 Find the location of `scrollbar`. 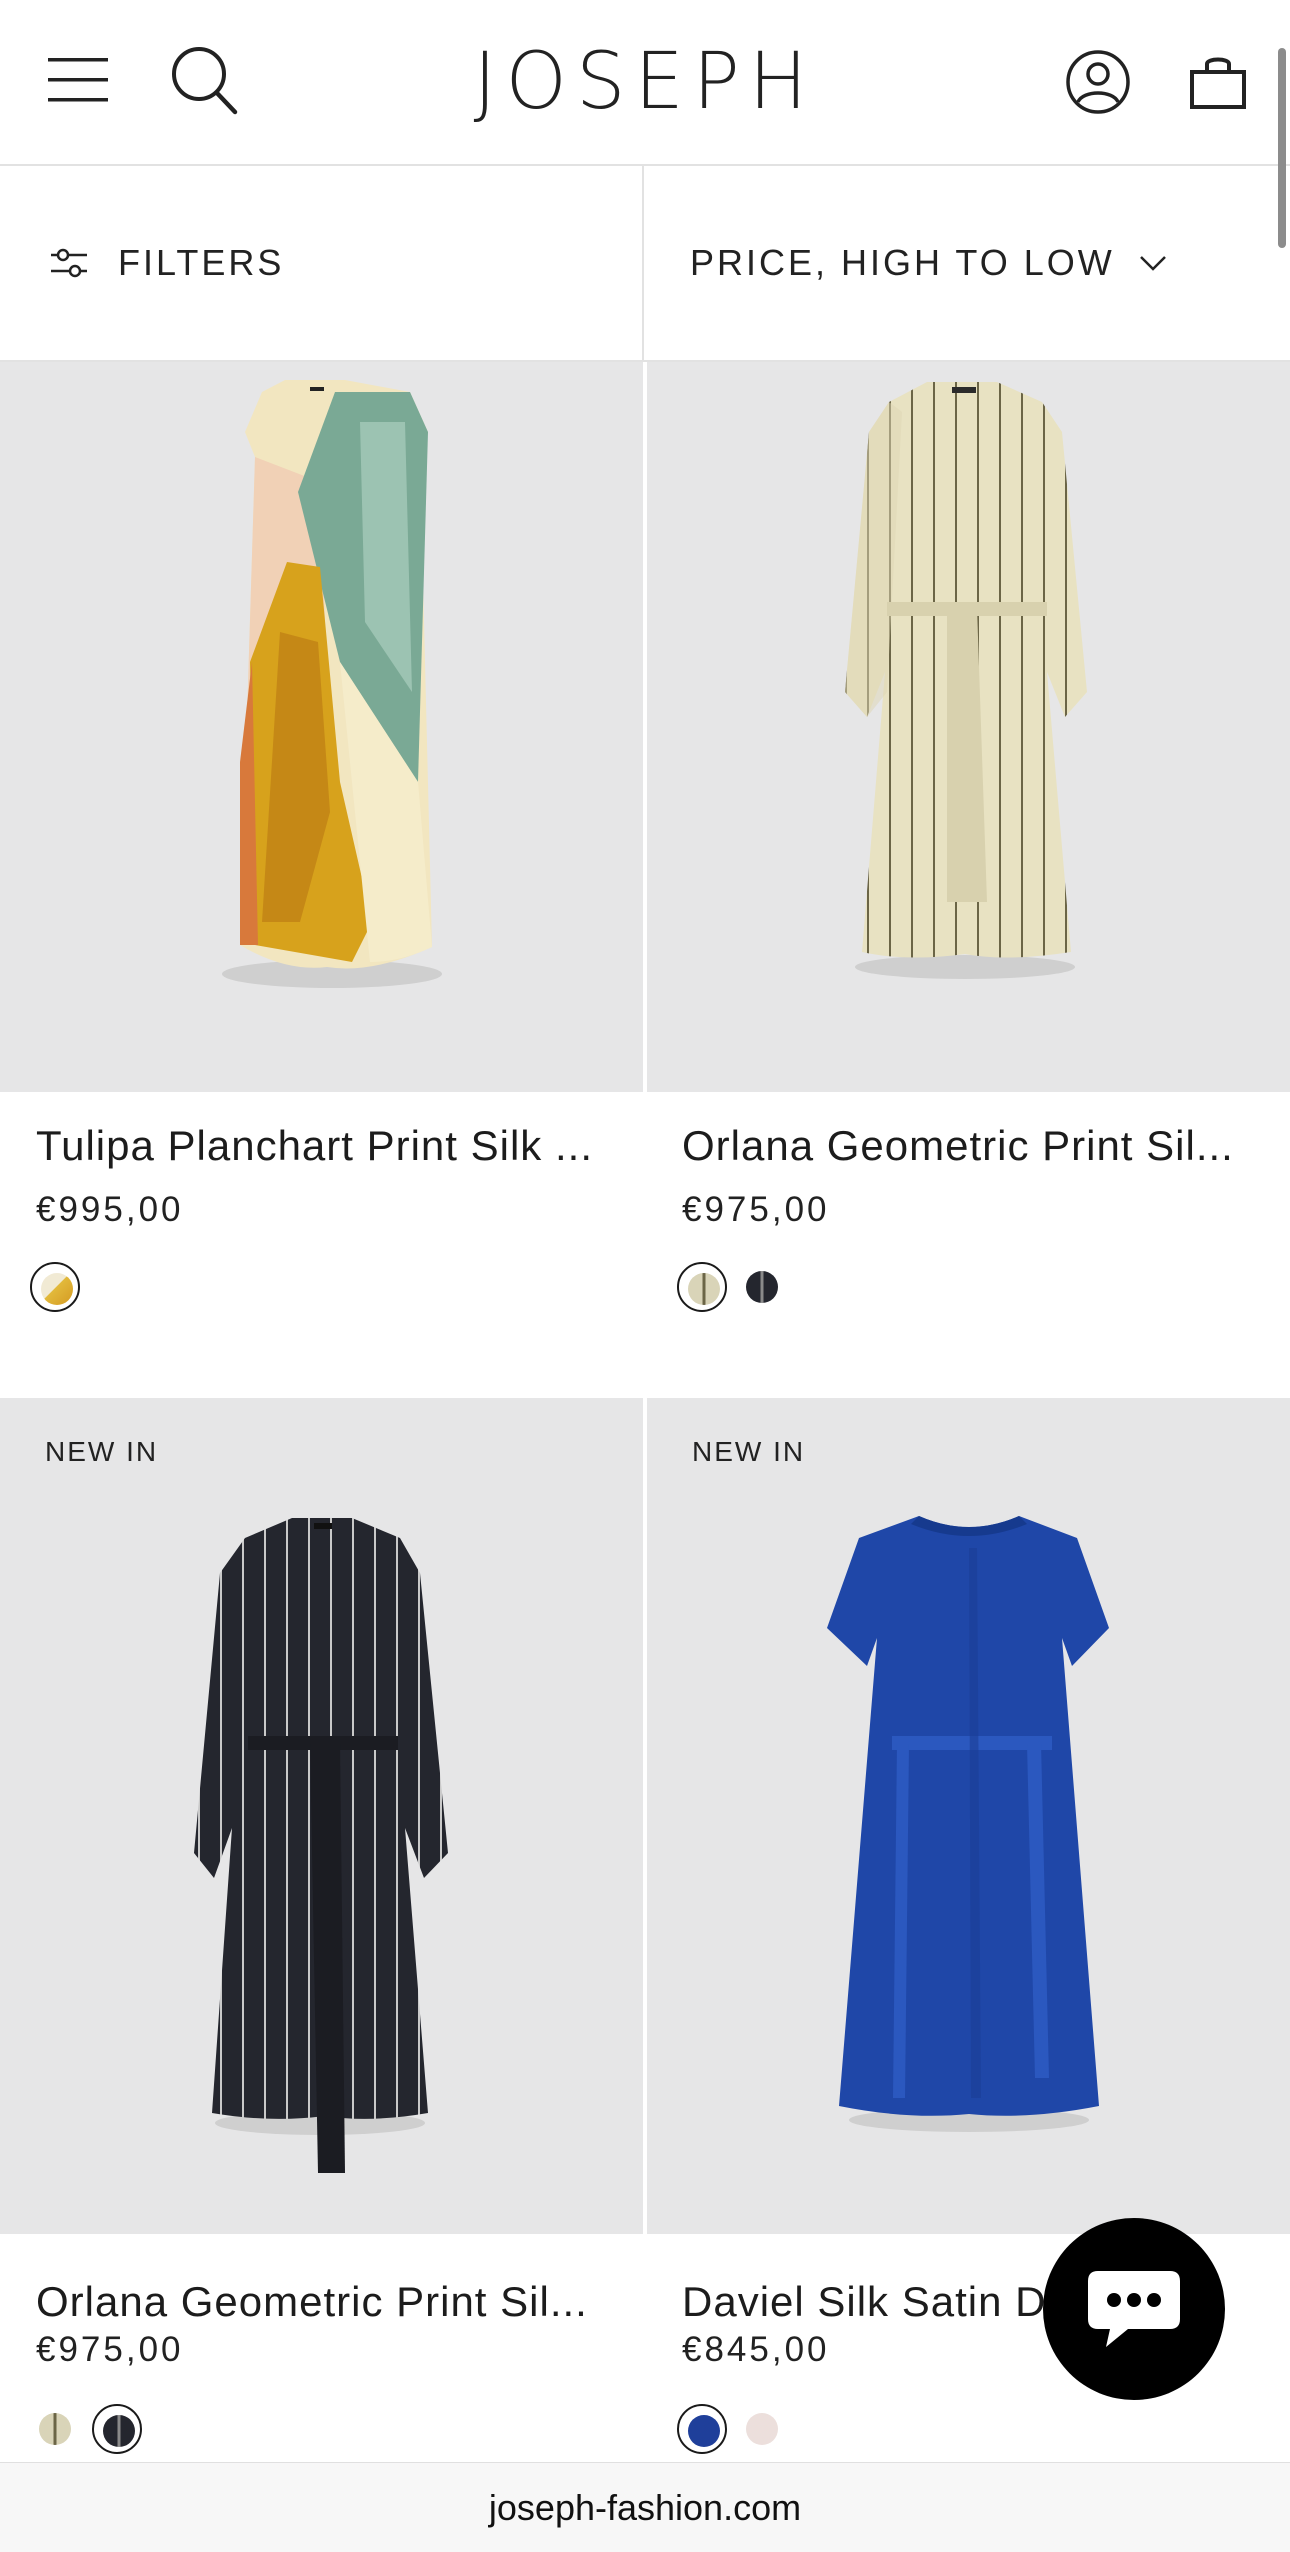

scrollbar is located at coordinates (1282, 148).